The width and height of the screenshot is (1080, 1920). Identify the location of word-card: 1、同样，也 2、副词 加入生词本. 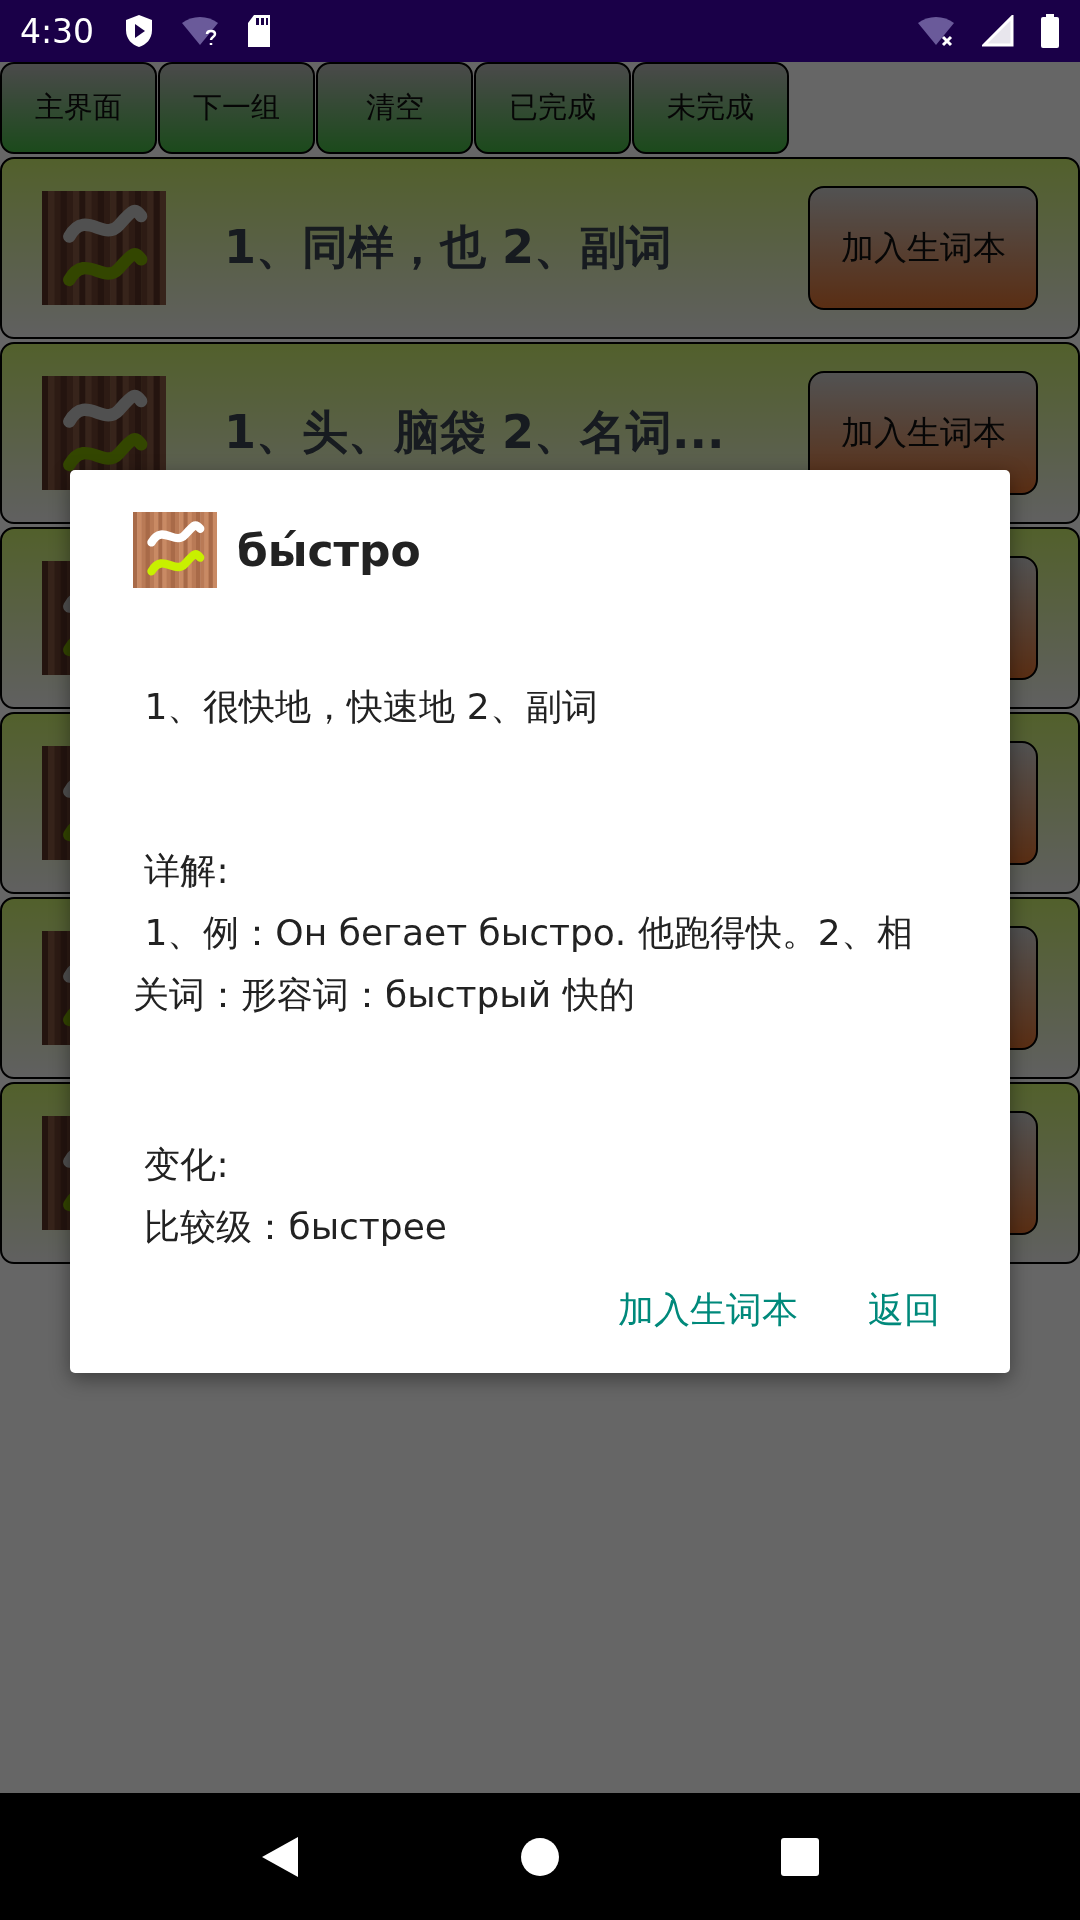
(540, 248).